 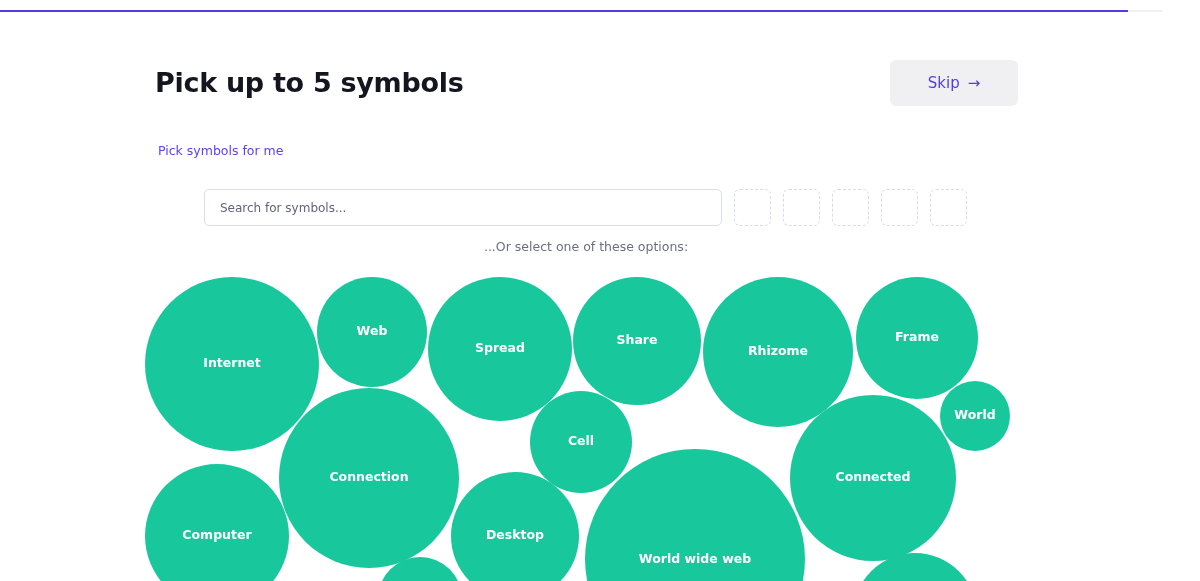 I want to click on option-bubble: Desktop, so click(x=515, y=526).